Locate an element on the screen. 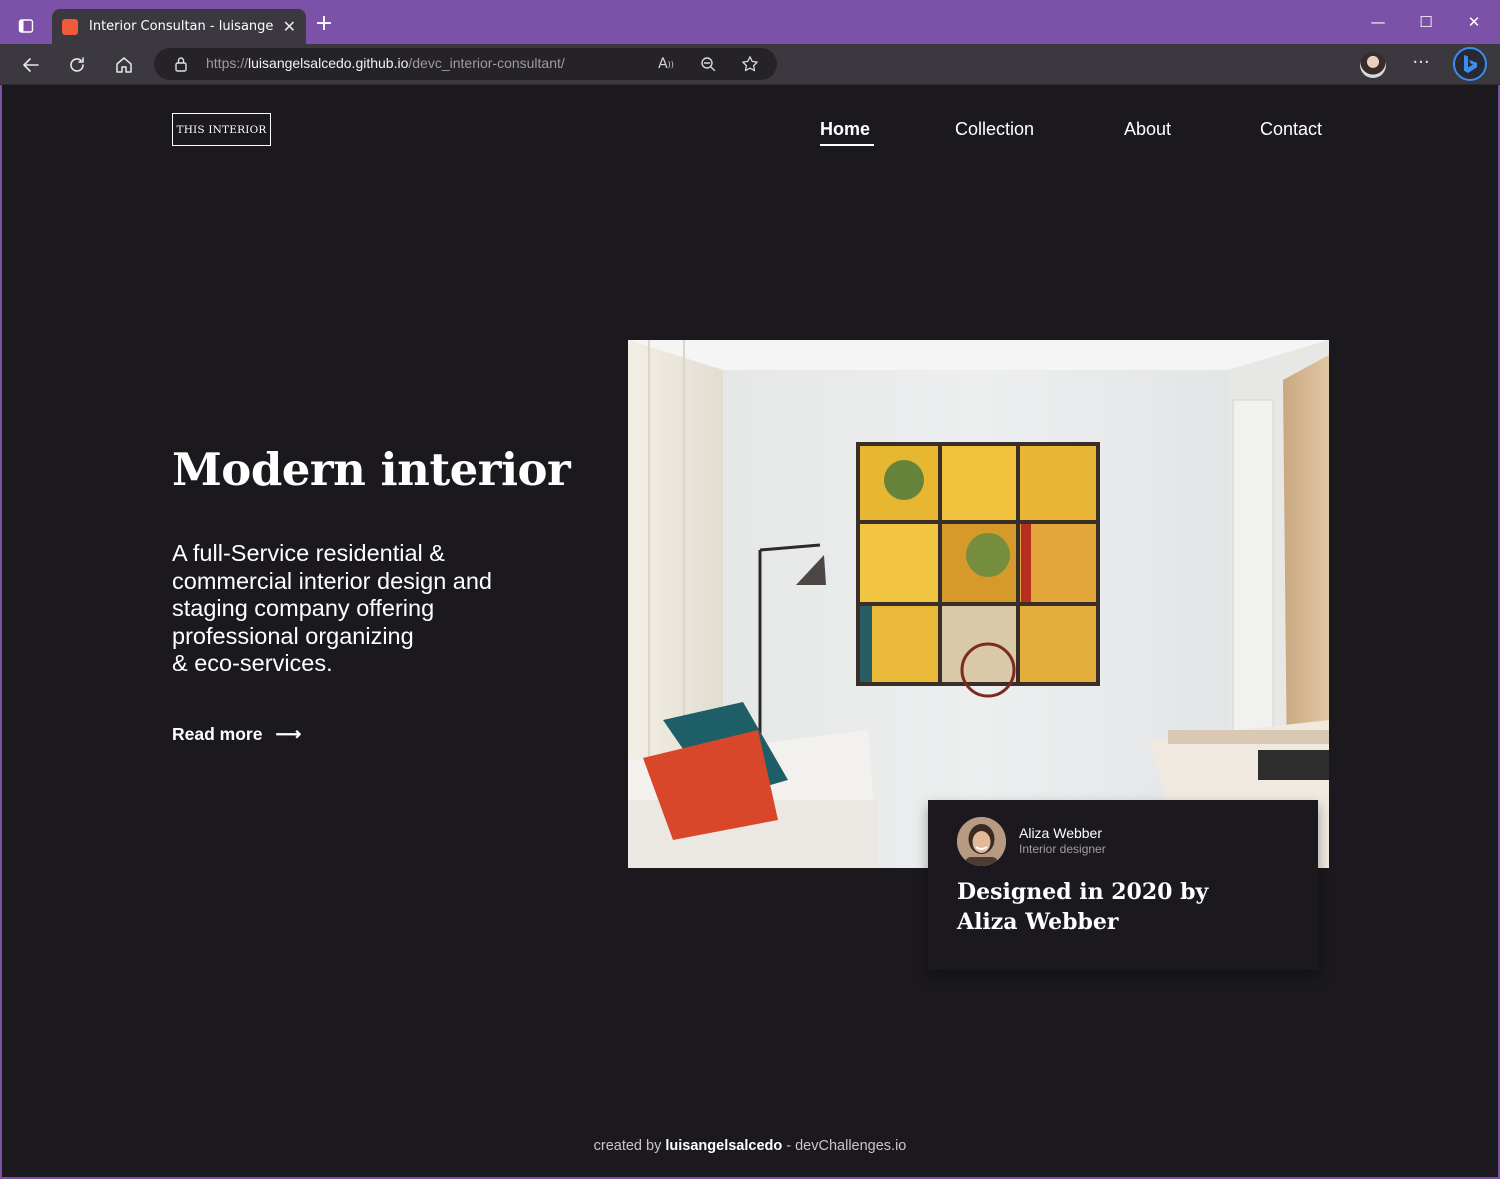 The width and height of the screenshot is (1500, 1179). tab-title: Interior Consultan - luisangelsalc is located at coordinates (181, 26).